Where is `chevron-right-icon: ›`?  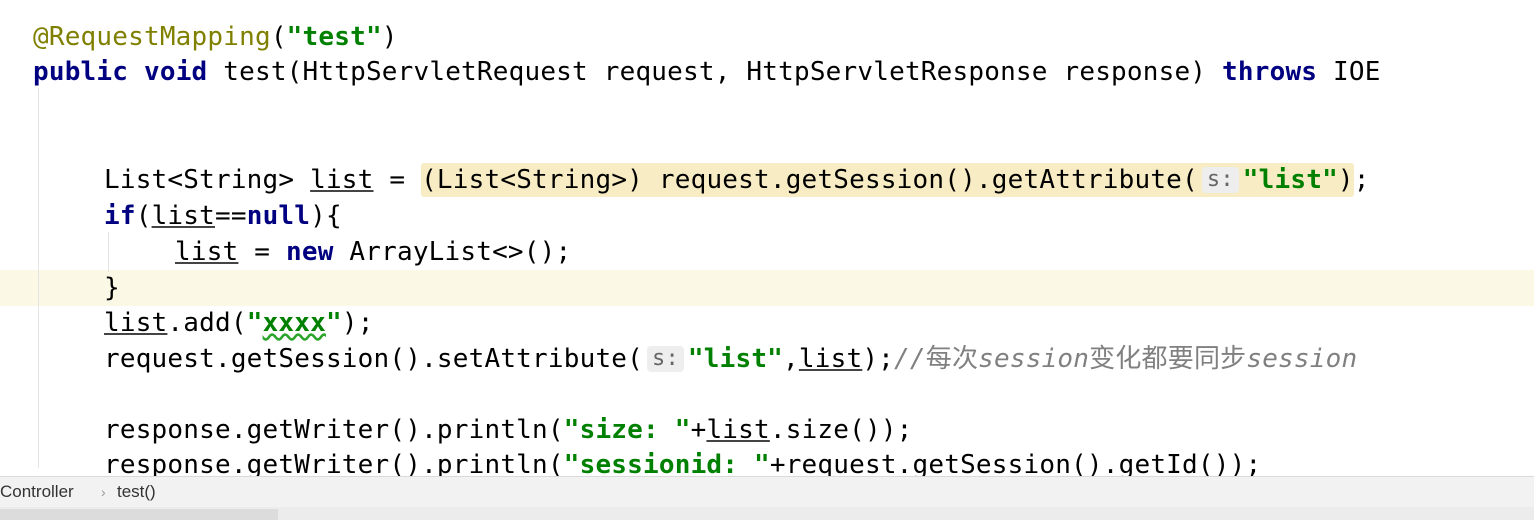 chevron-right-icon: › is located at coordinates (103, 492).